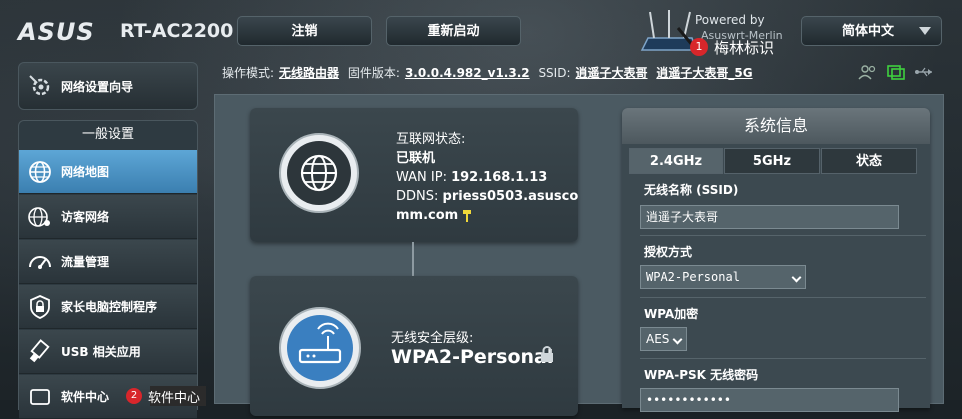 This screenshot has height=419, width=962. What do you see at coordinates (40, 171) in the screenshot?
I see `globe-icon` at bounding box center [40, 171].